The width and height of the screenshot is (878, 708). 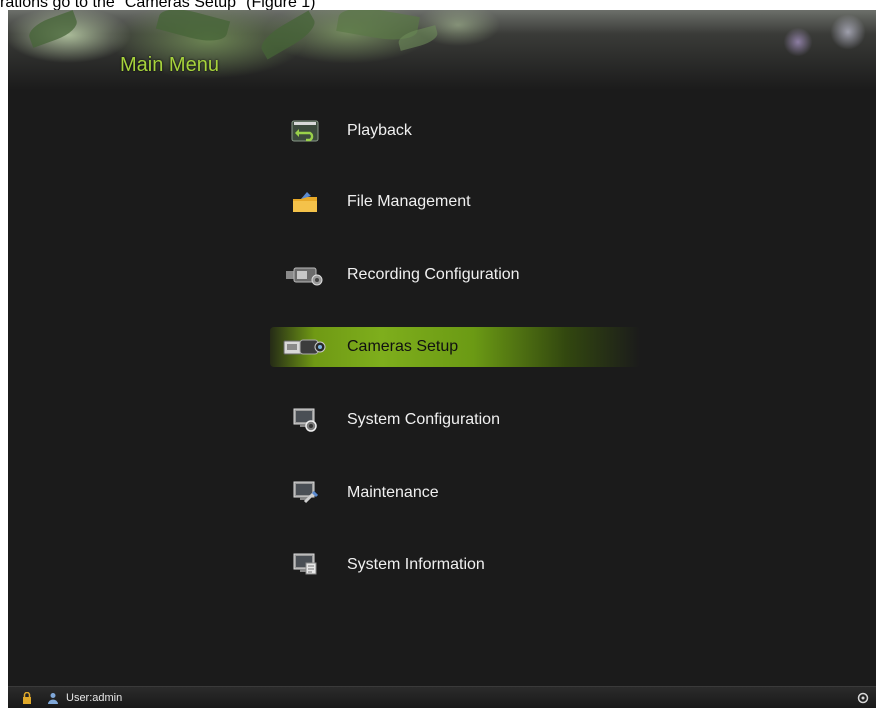 I want to click on menu-item-playback: Playback, so click(x=455, y=131).